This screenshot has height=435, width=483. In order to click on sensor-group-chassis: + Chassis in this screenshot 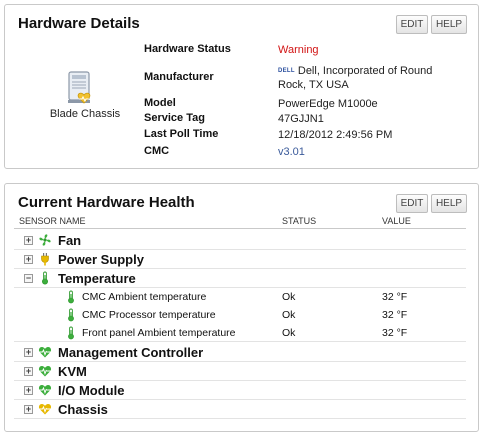, I will do `click(240, 409)`.